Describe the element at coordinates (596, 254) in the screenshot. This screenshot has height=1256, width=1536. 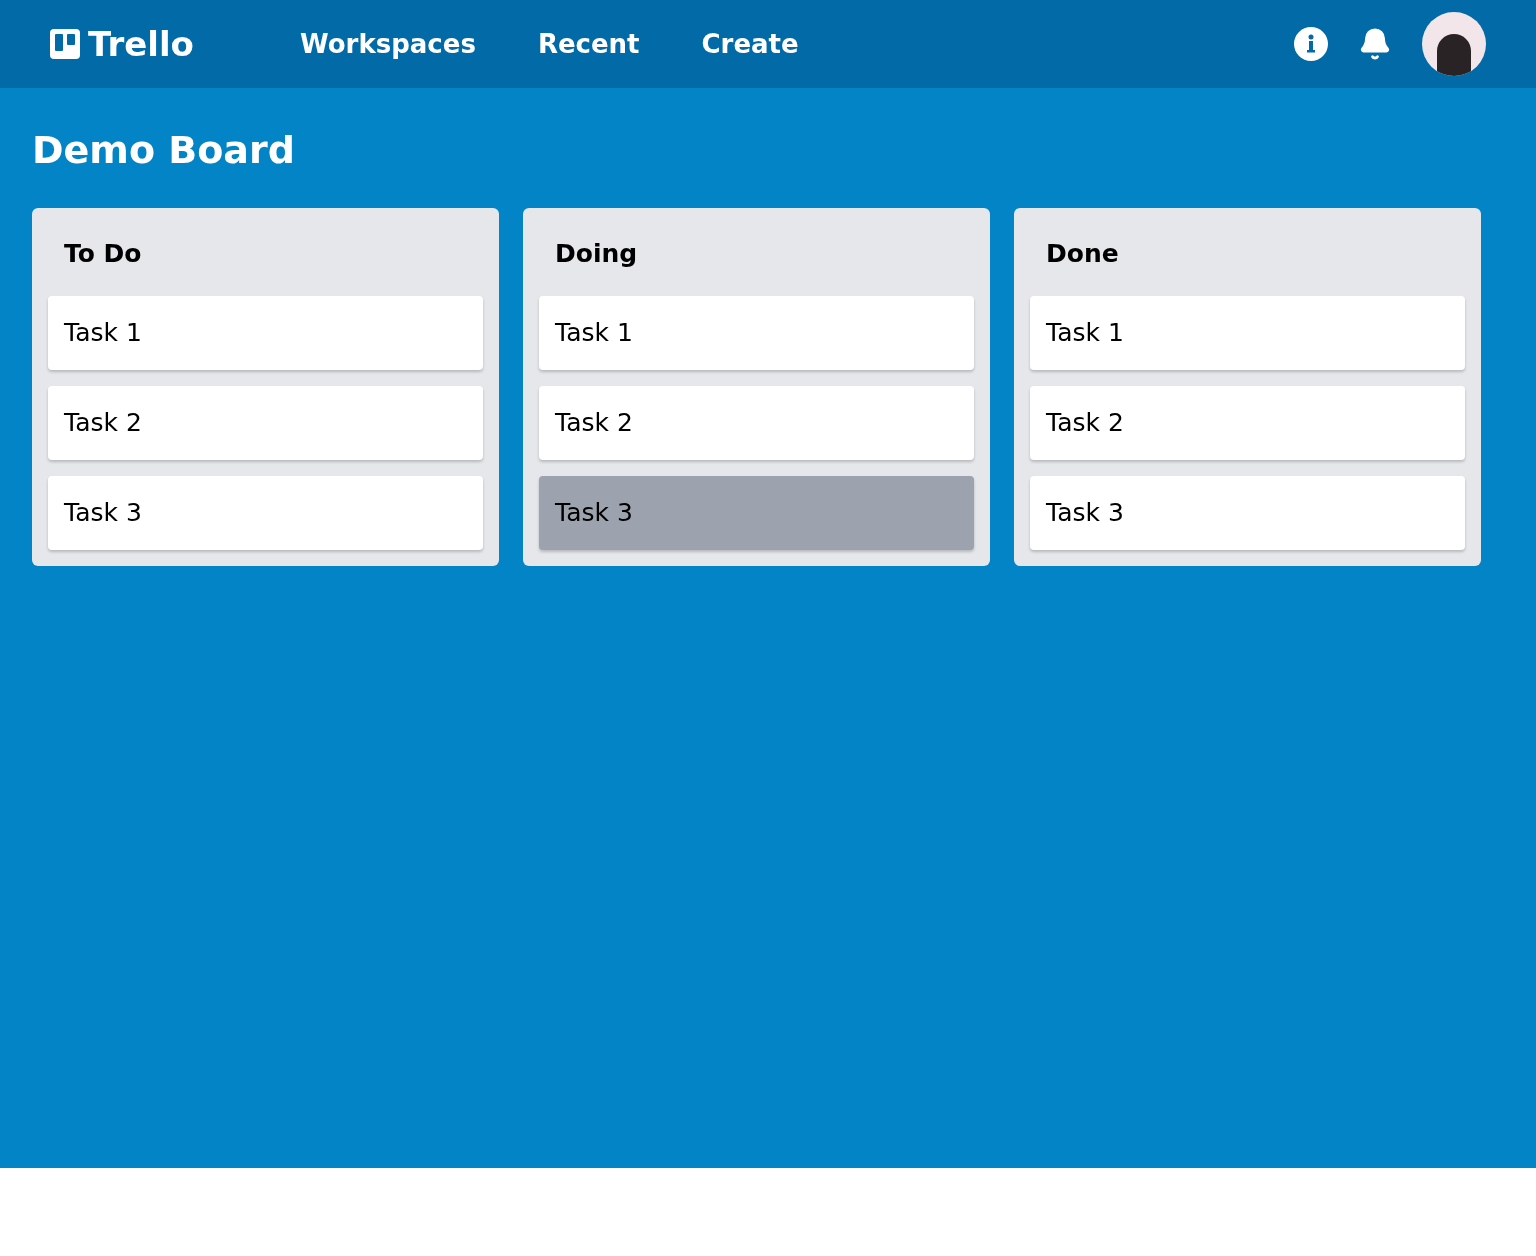
I see `list-title: Doing` at that location.